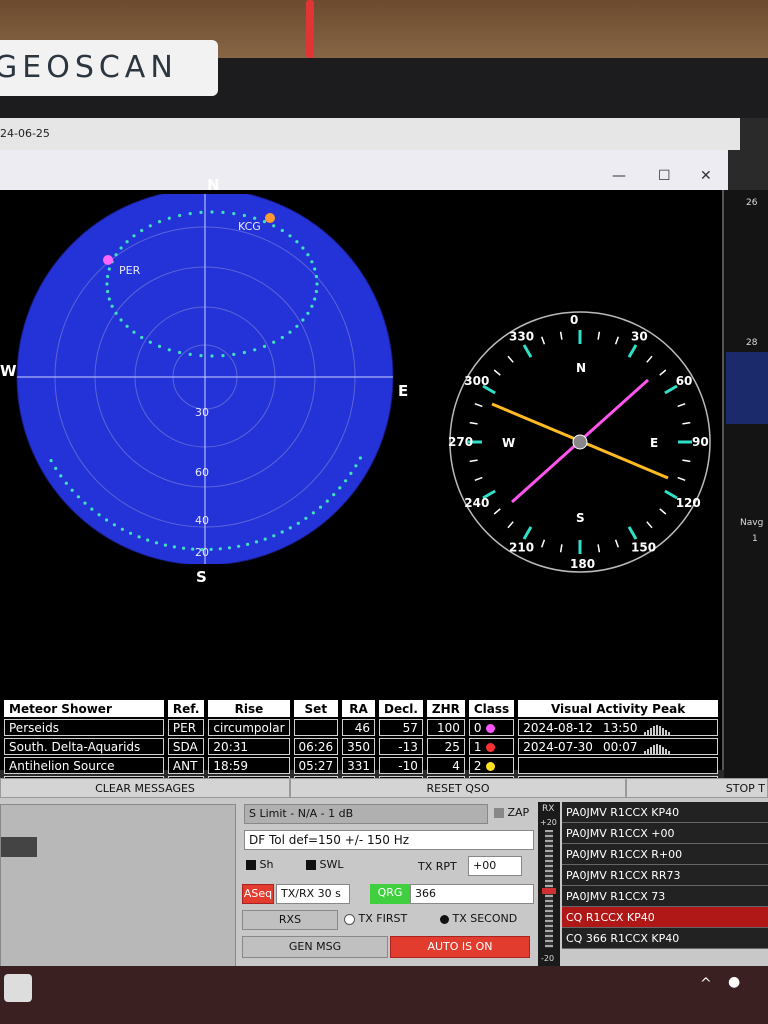 The width and height of the screenshot is (768, 1024). What do you see at coordinates (249, 765) in the screenshot?
I see `td-rise: 18:59` at bounding box center [249, 765].